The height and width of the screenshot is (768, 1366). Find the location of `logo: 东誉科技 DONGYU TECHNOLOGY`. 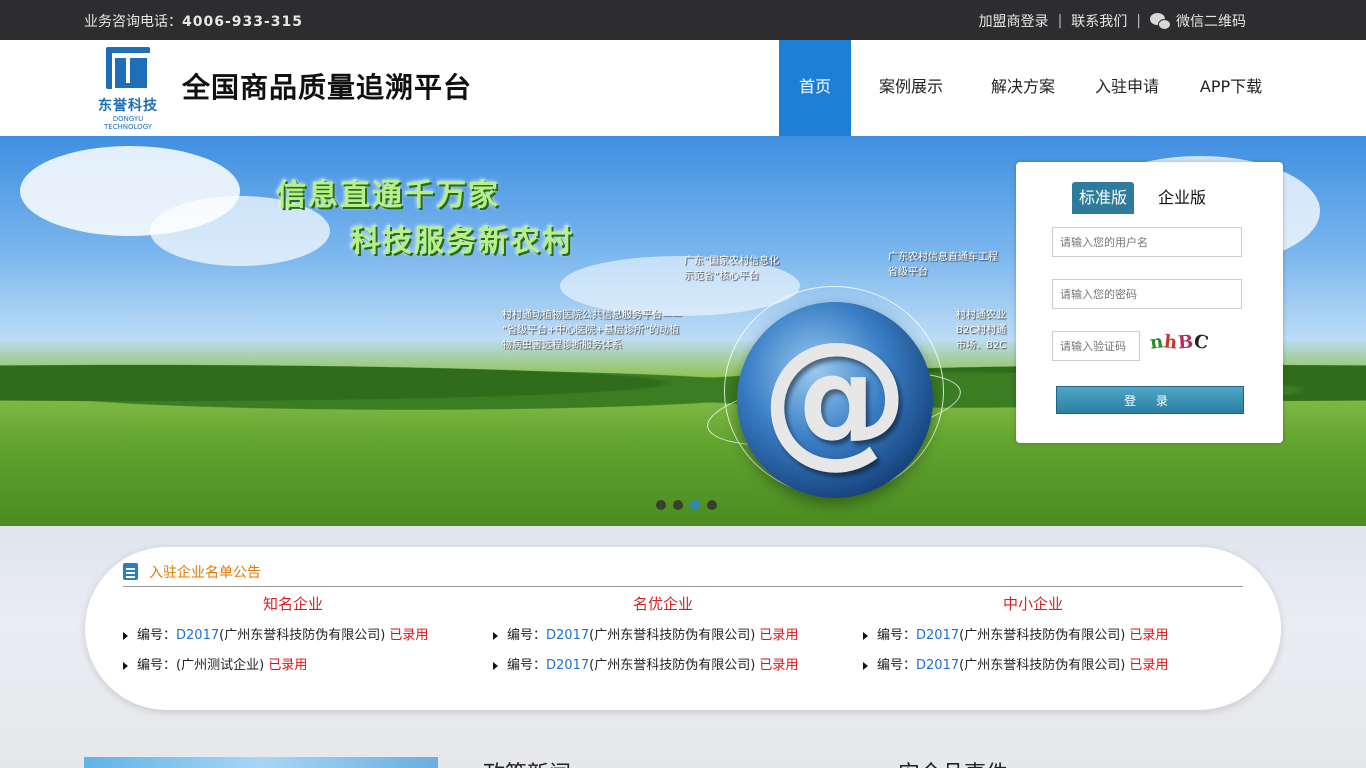

logo: 东誉科技 DONGYU TECHNOLOGY is located at coordinates (128, 89).